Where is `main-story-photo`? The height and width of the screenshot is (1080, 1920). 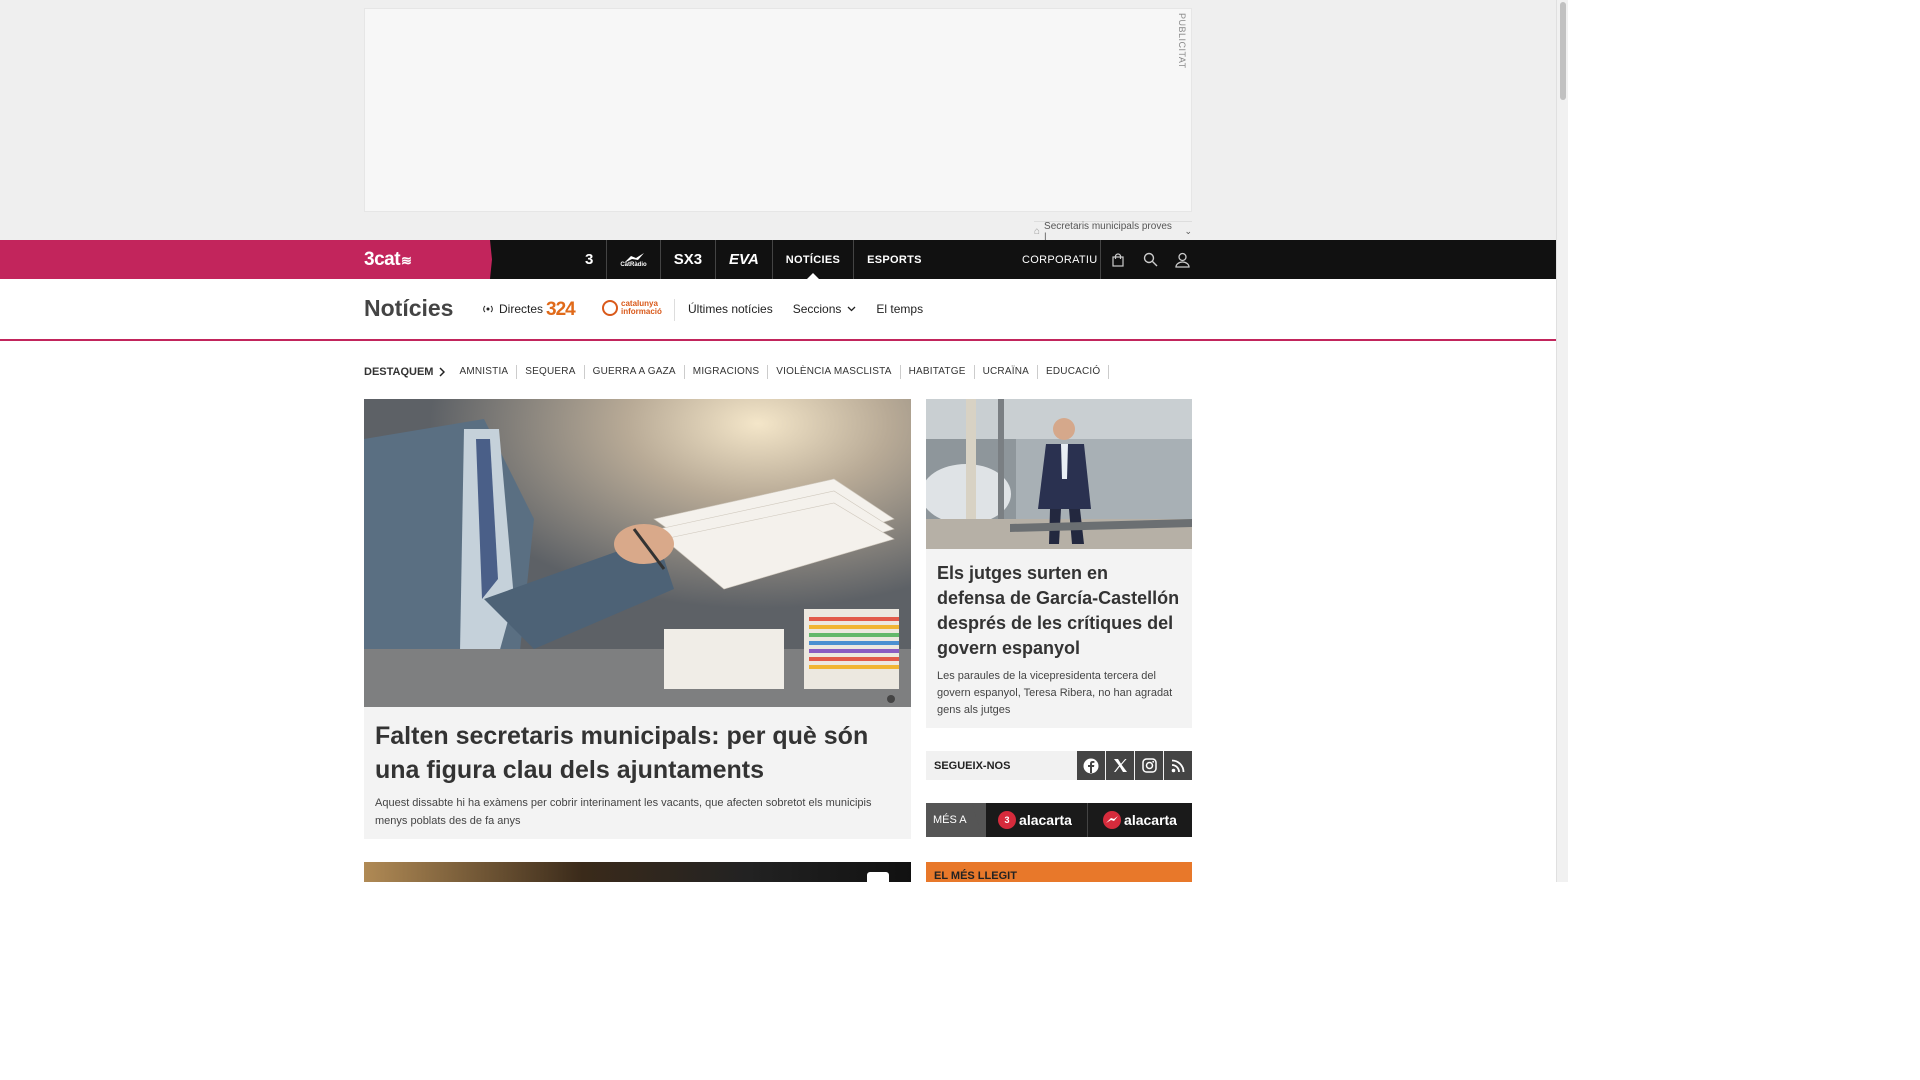
main-story-photo is located at coordinates (637, 553).